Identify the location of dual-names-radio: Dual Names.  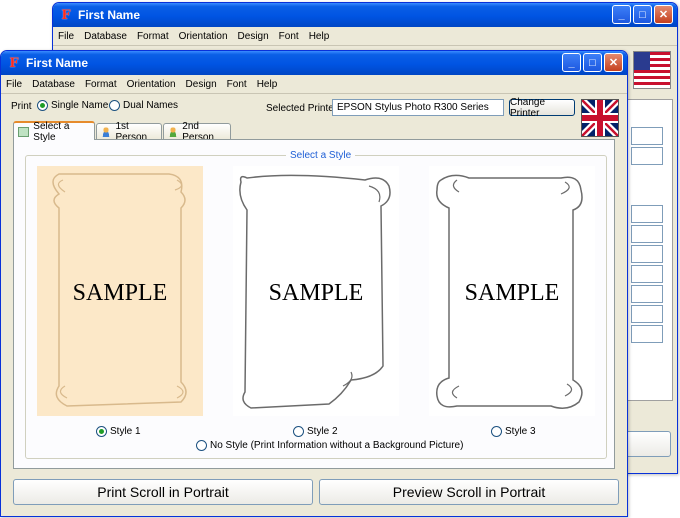
(143, 105).